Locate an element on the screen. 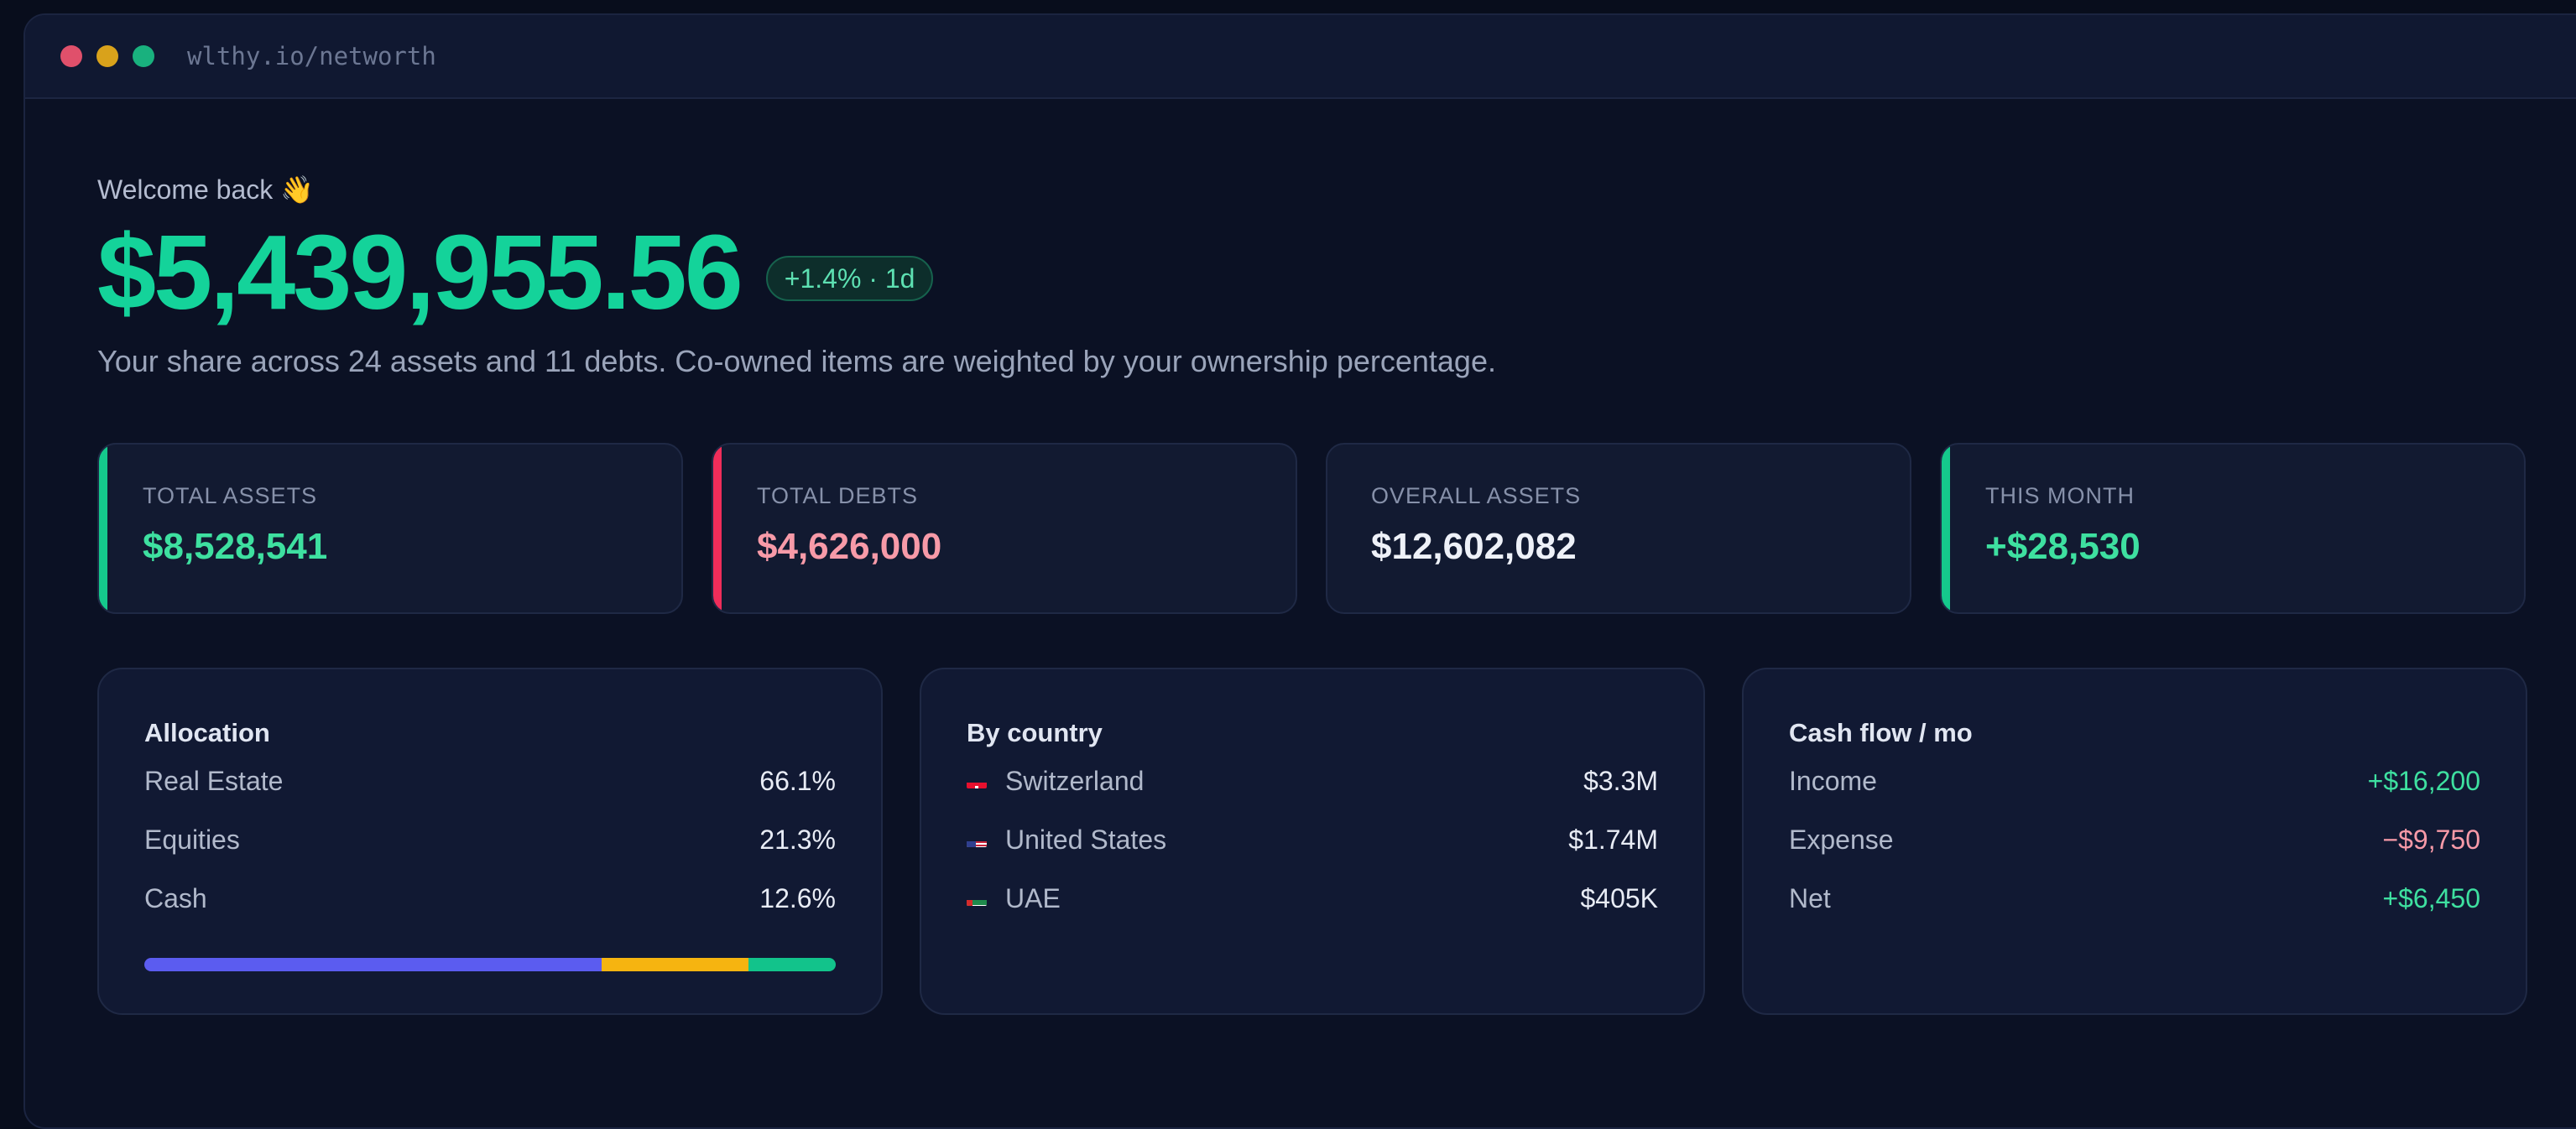 This screenshot has height=1129, width=2576. stat-value: $12,602,082 is located at coordinates (1474, 546).